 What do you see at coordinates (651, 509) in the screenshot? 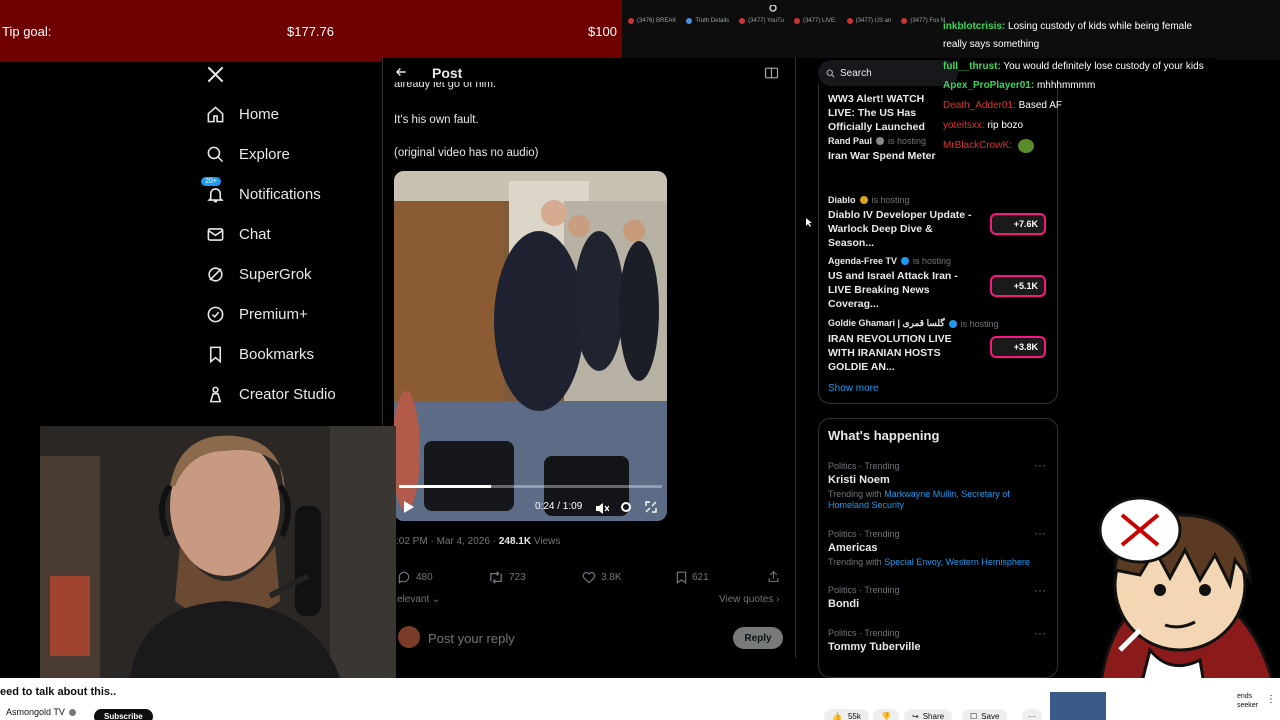
I see `fullscreen-icon` at bounding box center [651, 509].